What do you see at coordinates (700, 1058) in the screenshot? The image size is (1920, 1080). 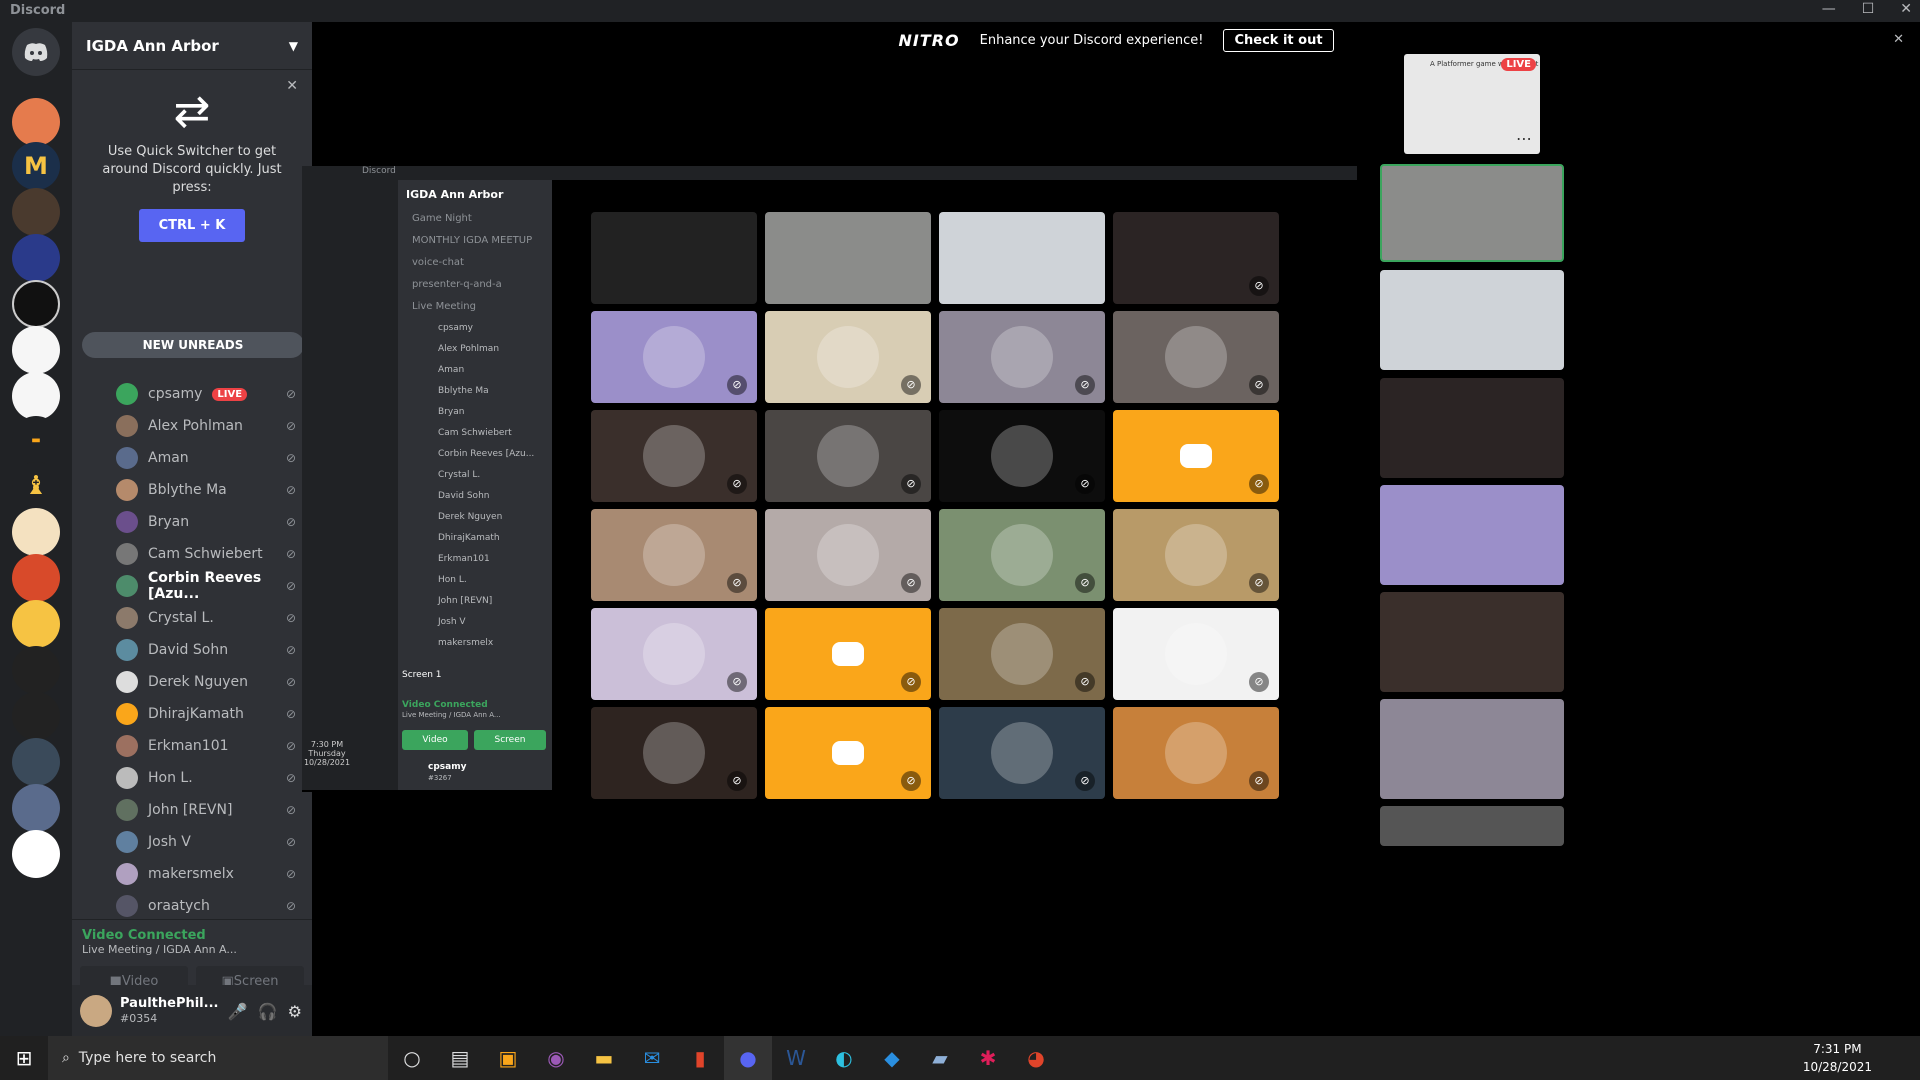 I see `office-icon: ▮` at bounding box center [700, 1058].